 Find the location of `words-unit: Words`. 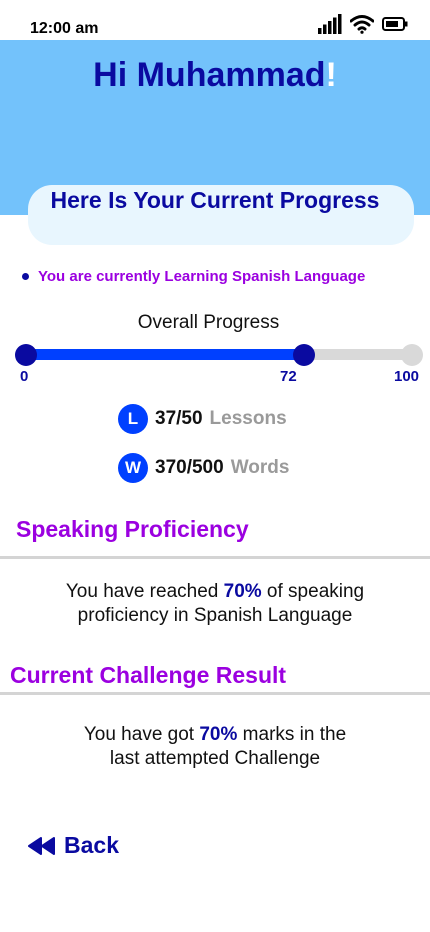

words-unit: Words is located at coordinates (260, 467).